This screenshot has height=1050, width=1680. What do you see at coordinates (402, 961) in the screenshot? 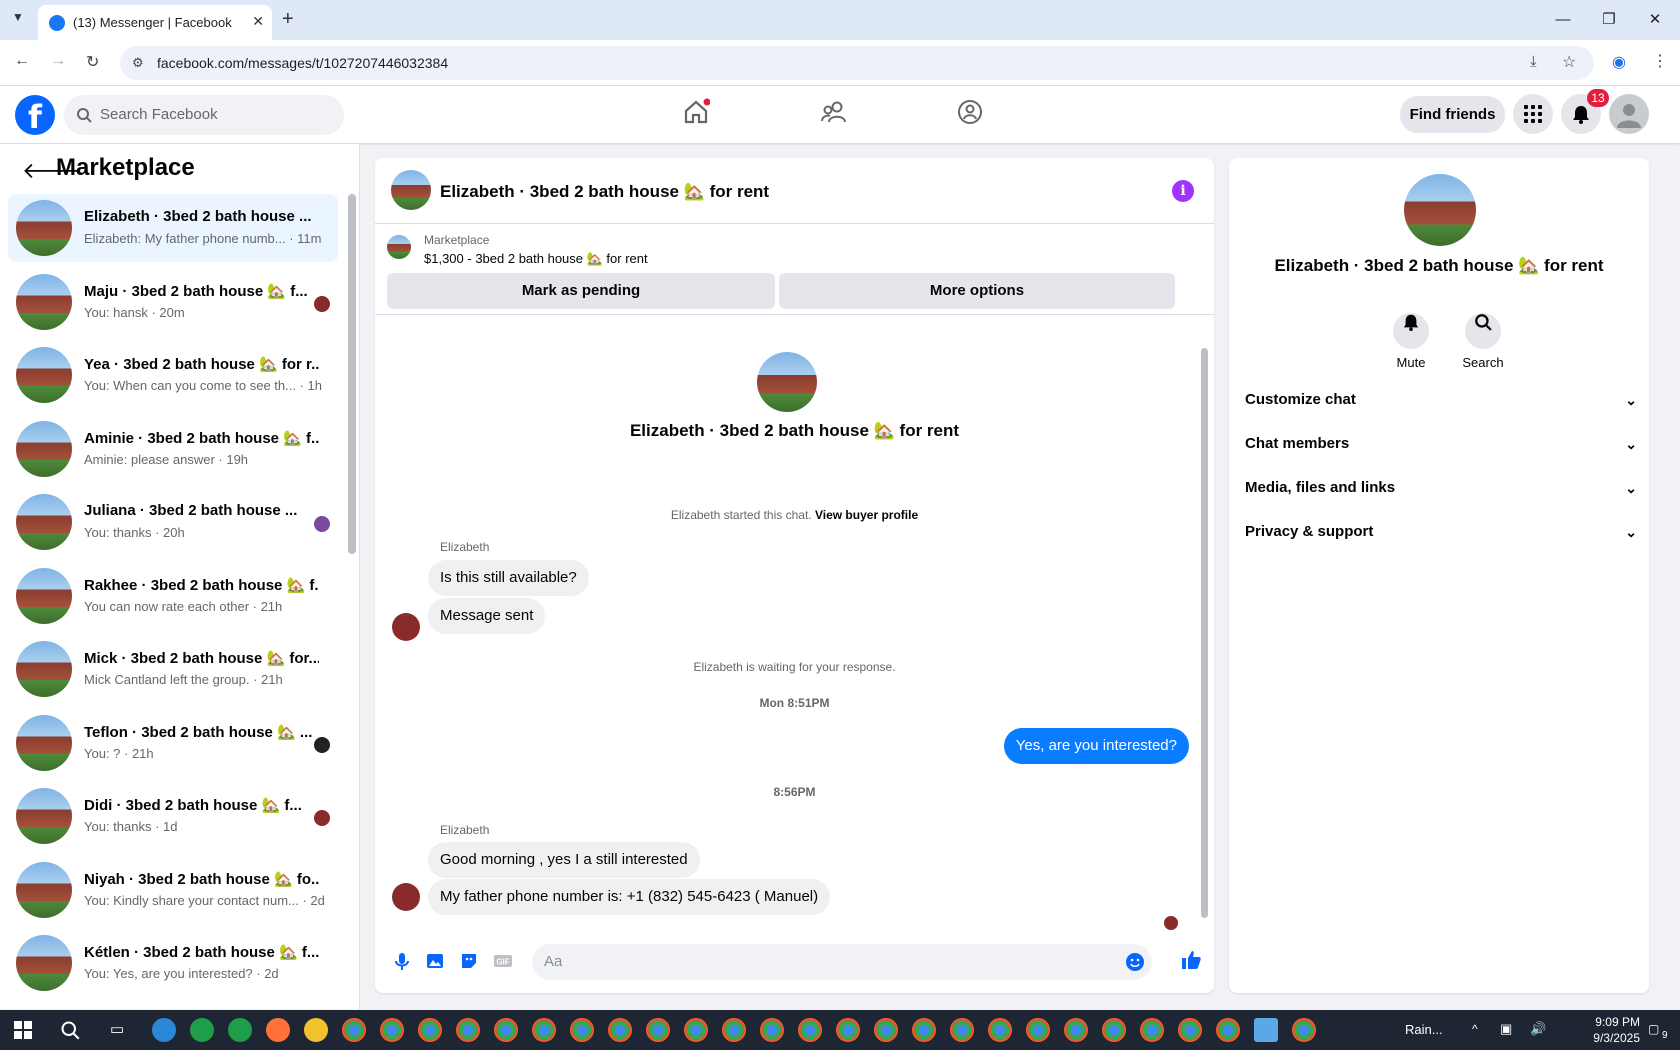
I see `microphone-icon` at bounding box center [402, 961].